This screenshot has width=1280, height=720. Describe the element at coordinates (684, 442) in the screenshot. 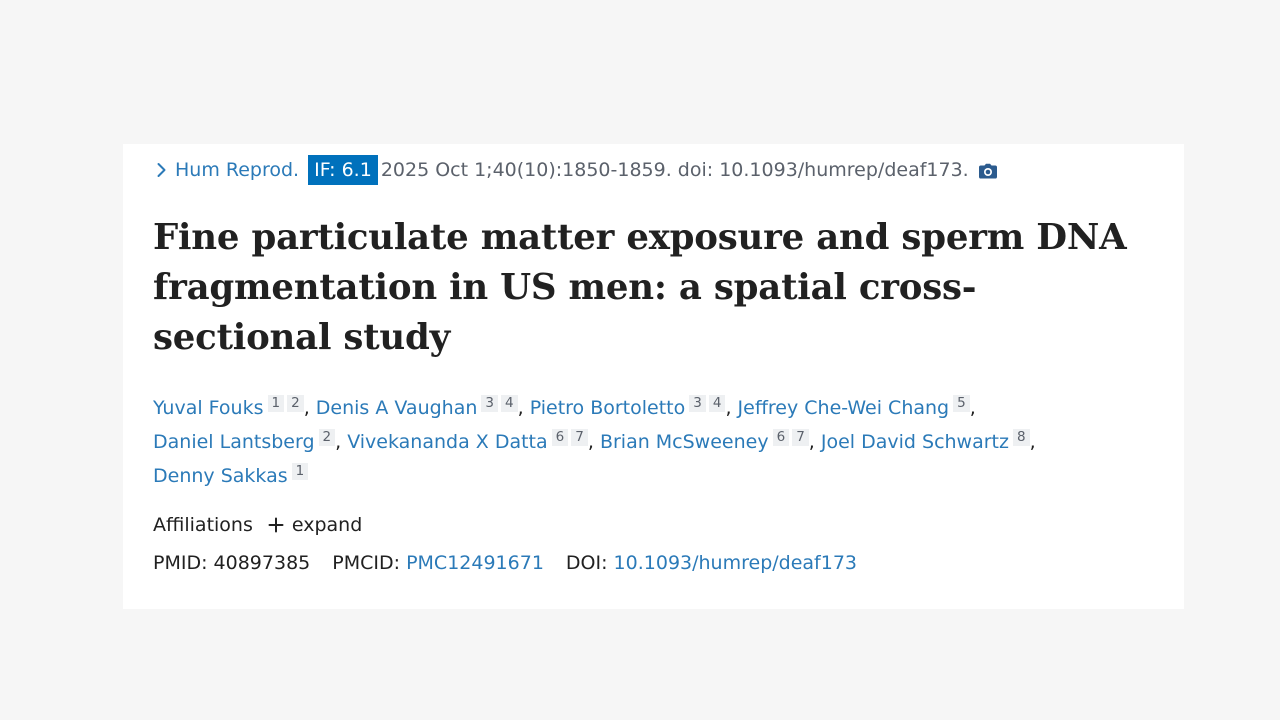

I see `author-link: Brian McSweeney` at that location.